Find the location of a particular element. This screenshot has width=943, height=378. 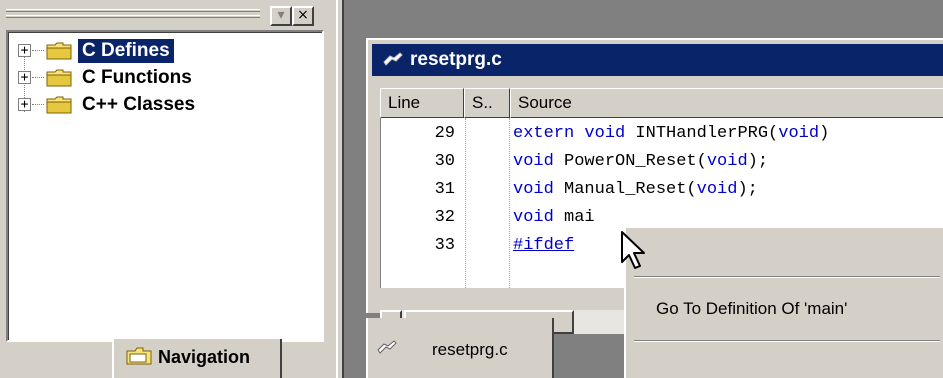

tree-item-cpp-classes: + C++ Classes is located at coordinates (158, 104).